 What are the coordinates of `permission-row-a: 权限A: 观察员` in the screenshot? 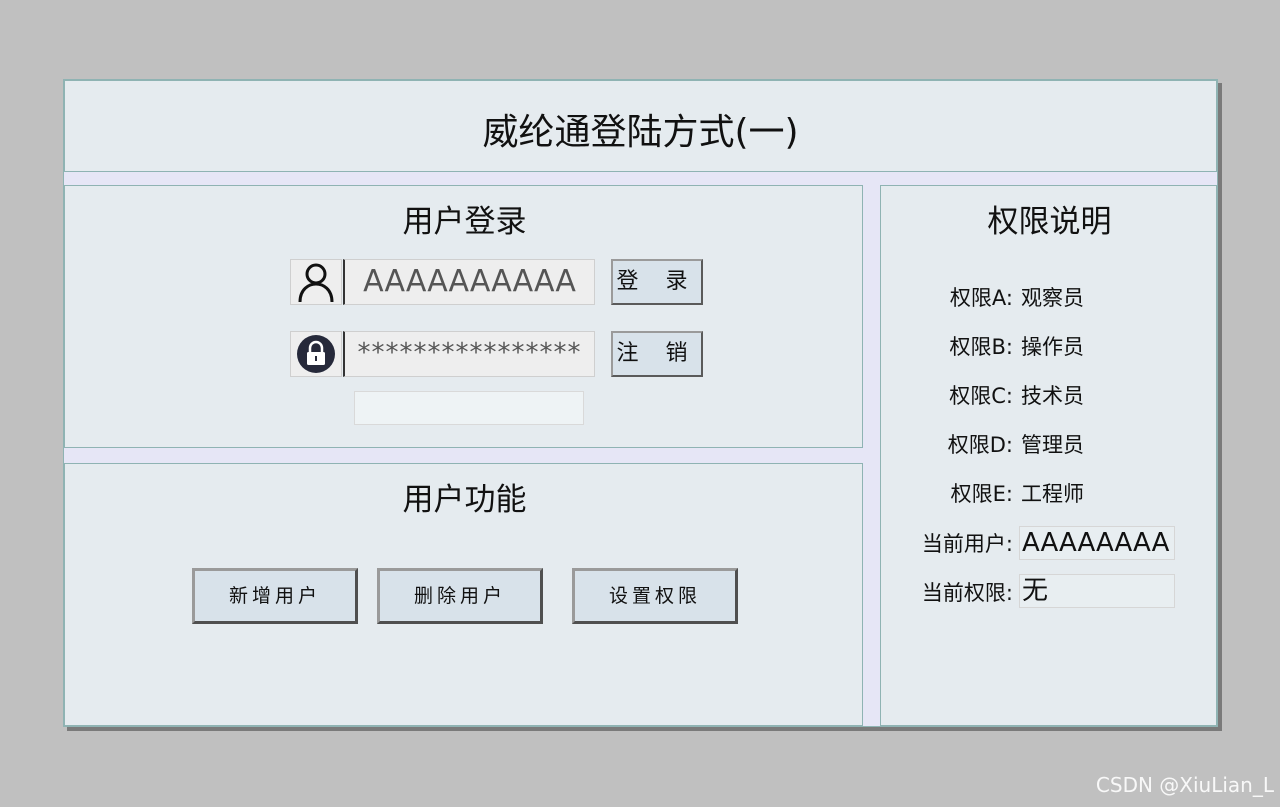 It's located at (1049, 298).